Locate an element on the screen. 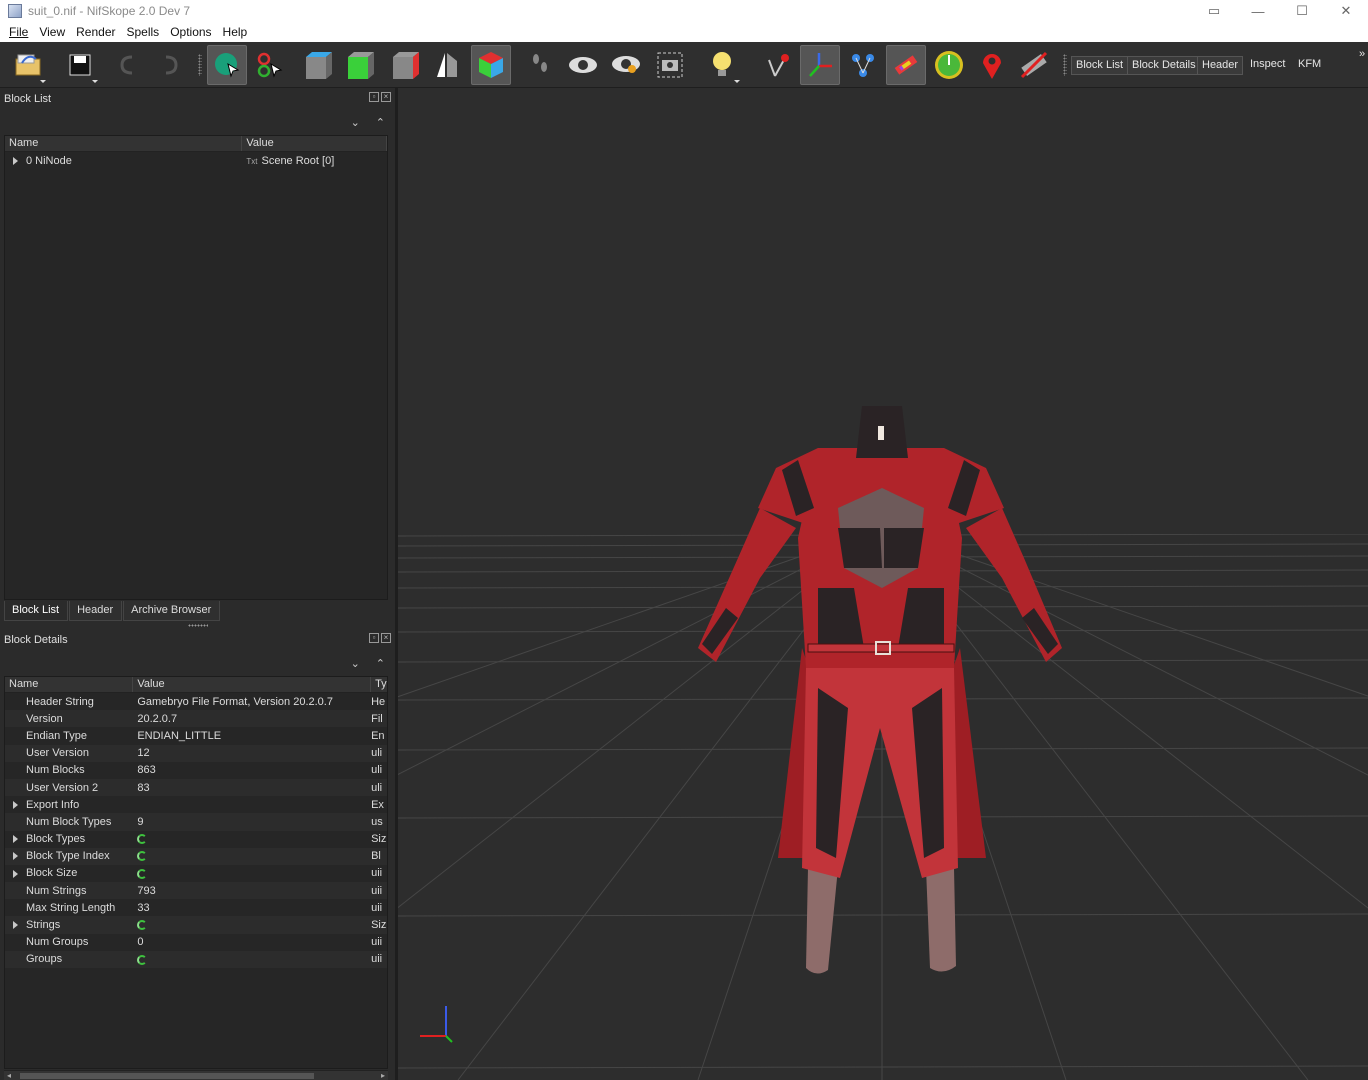 The image size is (1368, 1080). table-row: 0 NiNode Txt Scene Root [0] is located at coordinates (196, 161).